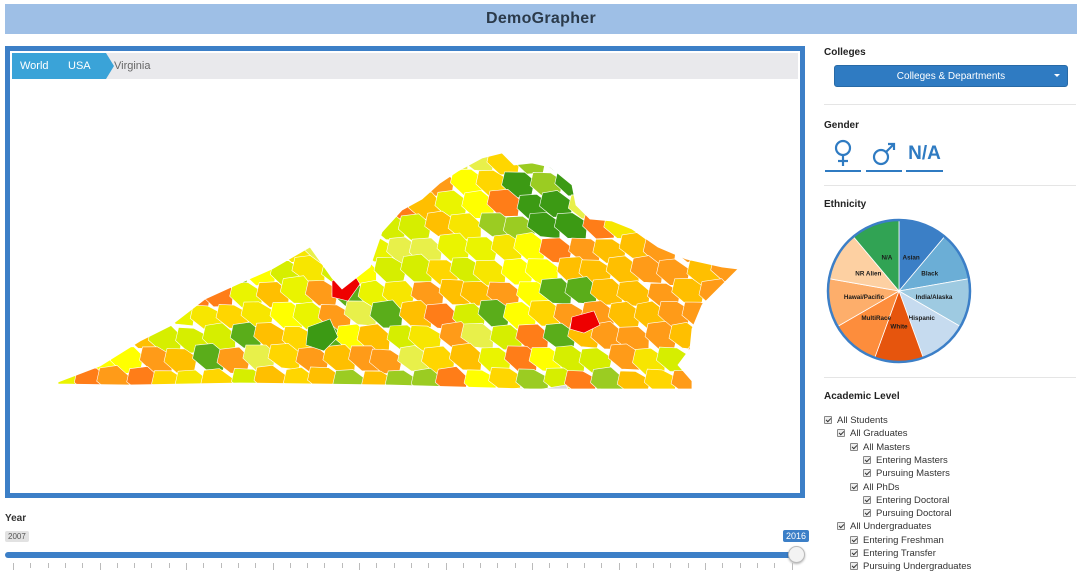 Image resolution: width=1080 pixels, height=579 pixels. Describe the element at coordinates (843, 155) in the screenshot. I see `female-button` at that location.